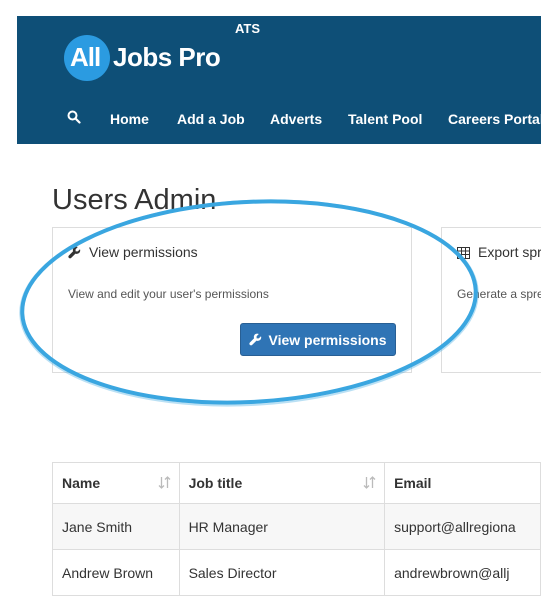 Image resolution: width=541 pixels, height=599 pixels. What do you see at coordinates (413, 483) in the screenshot?
I see `column-label: Email` at bounding box center [413, 483].